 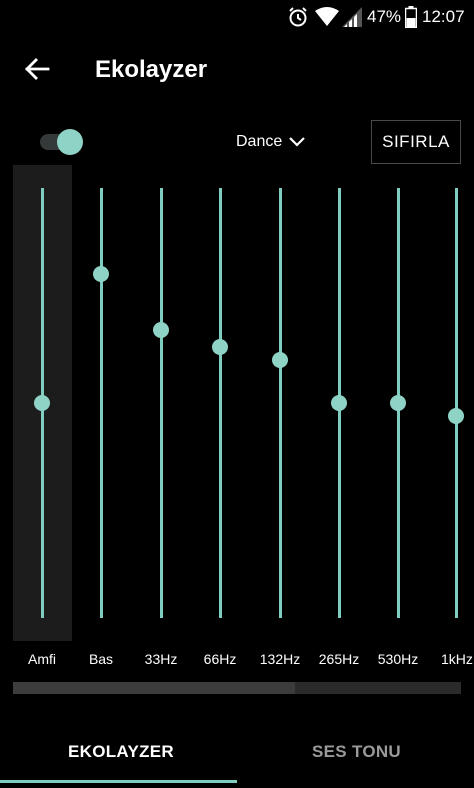 I want to click on battery-percent: 47%, so click(x=384, y=16).